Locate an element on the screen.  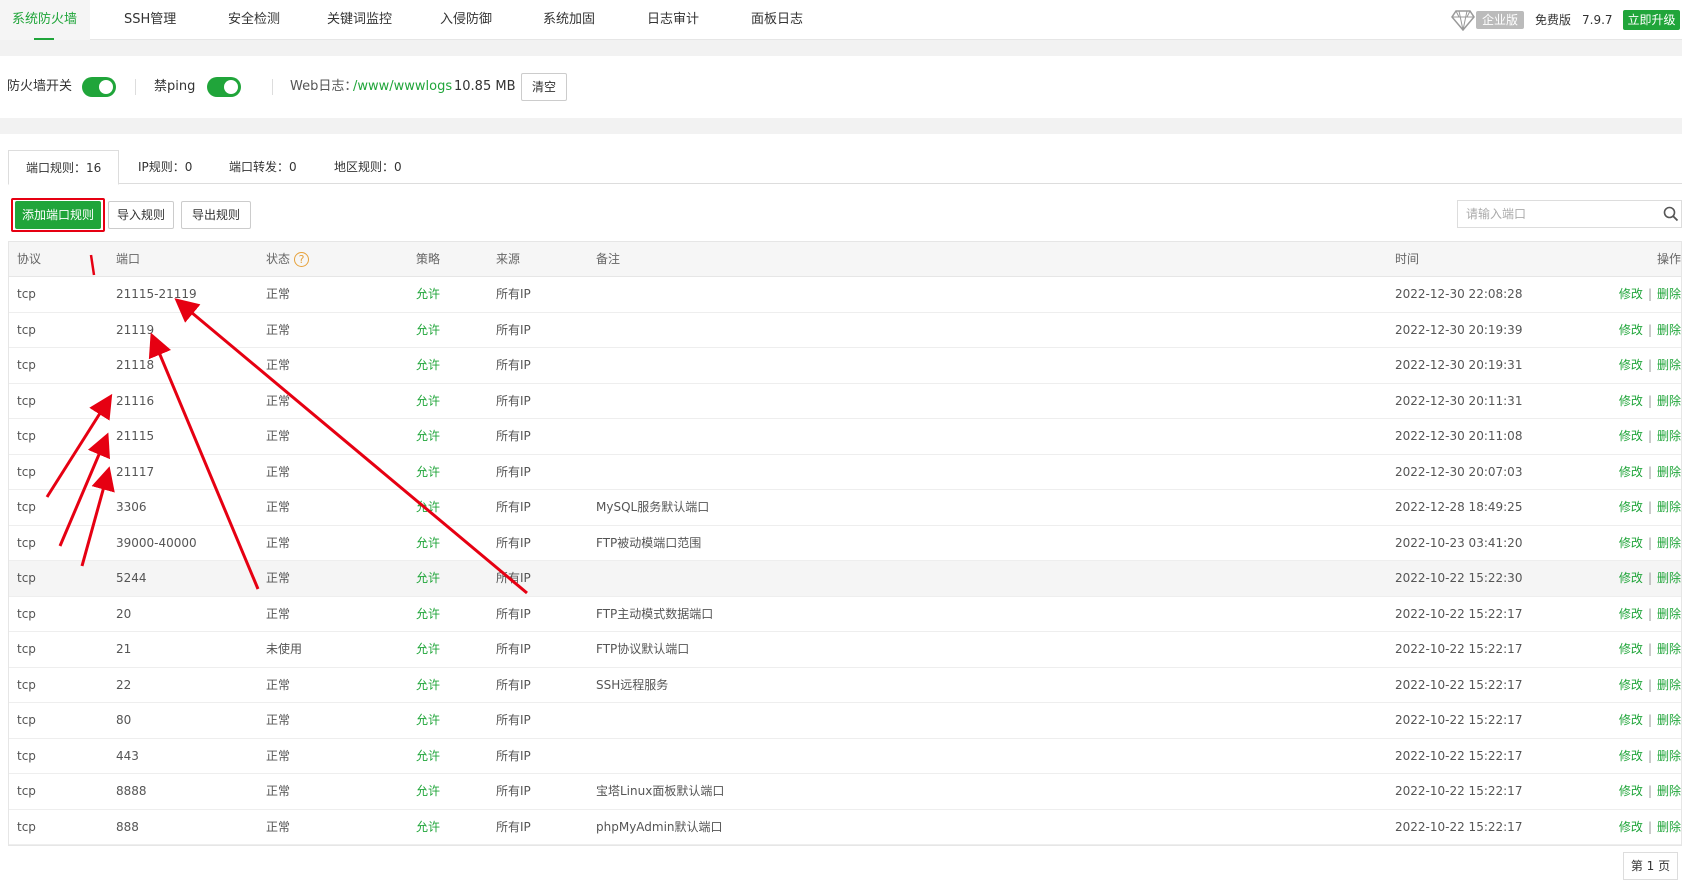
ping-switch-label: 禁ping is located at coordinates (175, 86).